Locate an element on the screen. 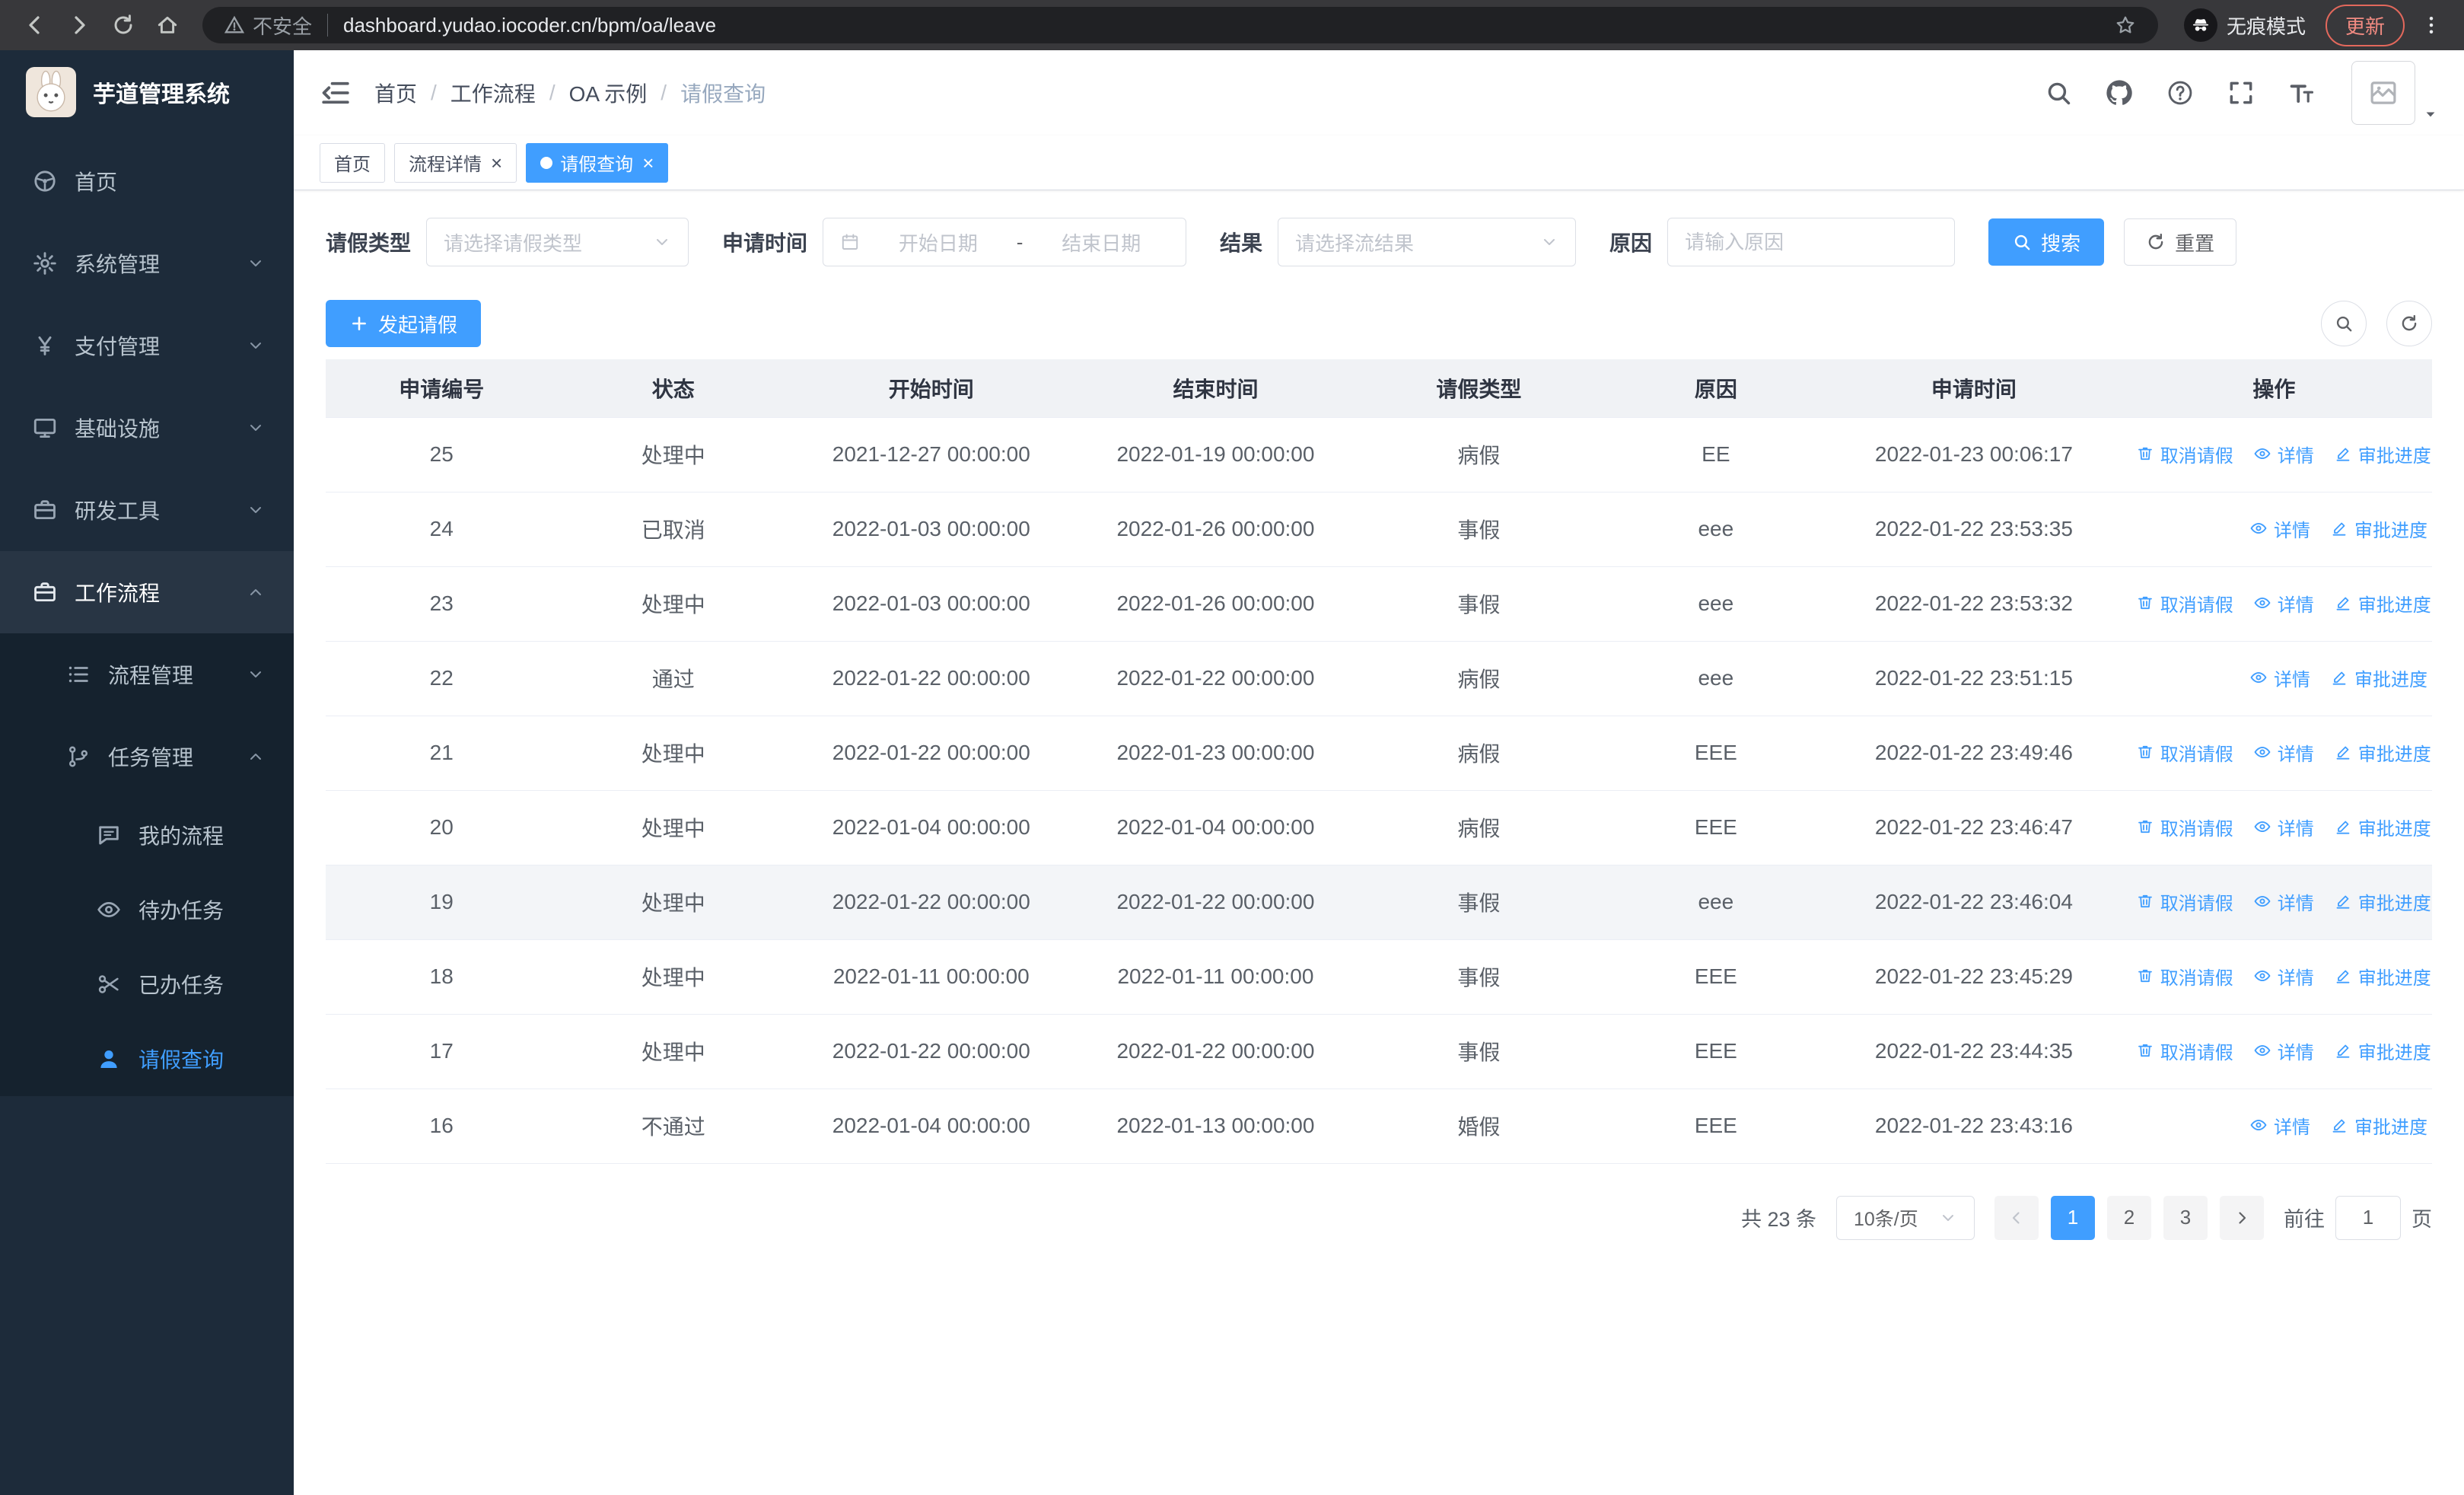  breadcrumb-item: OA 示例 is located at coordinates (608, 93).